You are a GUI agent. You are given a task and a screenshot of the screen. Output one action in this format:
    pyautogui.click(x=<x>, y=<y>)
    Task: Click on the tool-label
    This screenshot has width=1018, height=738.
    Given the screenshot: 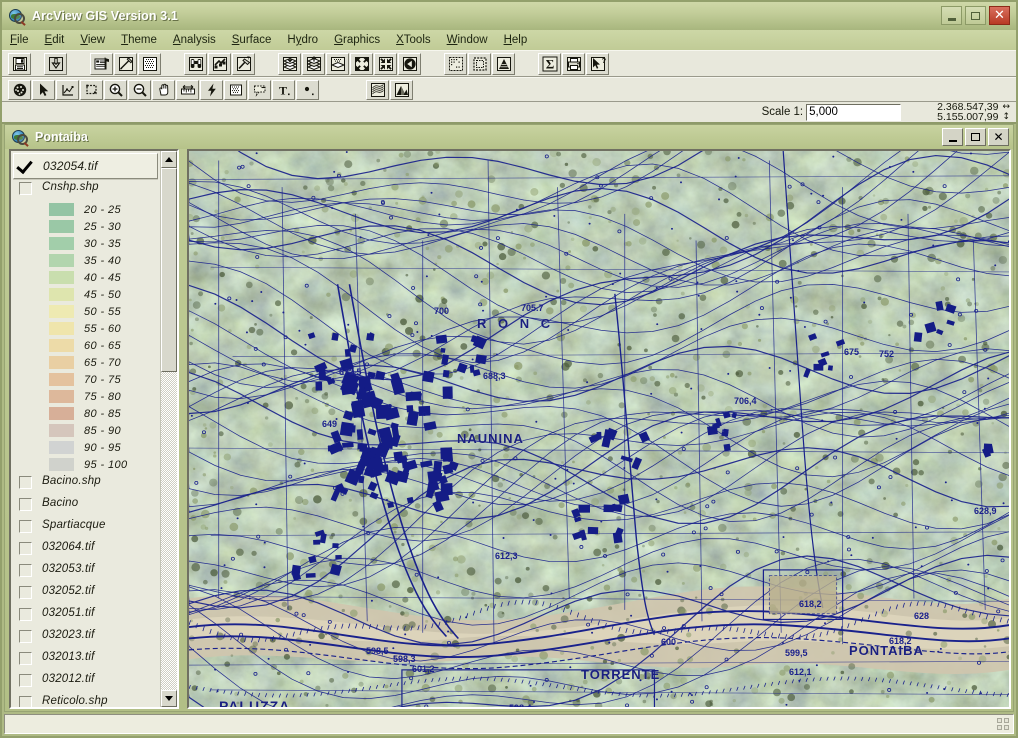 What is the action you would take?
    pyautogui.click(x=259, y=89)
    